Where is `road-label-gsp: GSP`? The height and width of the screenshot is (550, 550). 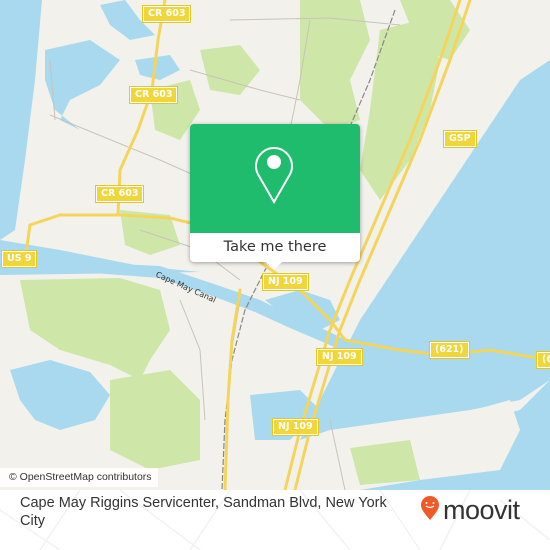
road-label-gsp: GSP is located at coordinates (460, 139).